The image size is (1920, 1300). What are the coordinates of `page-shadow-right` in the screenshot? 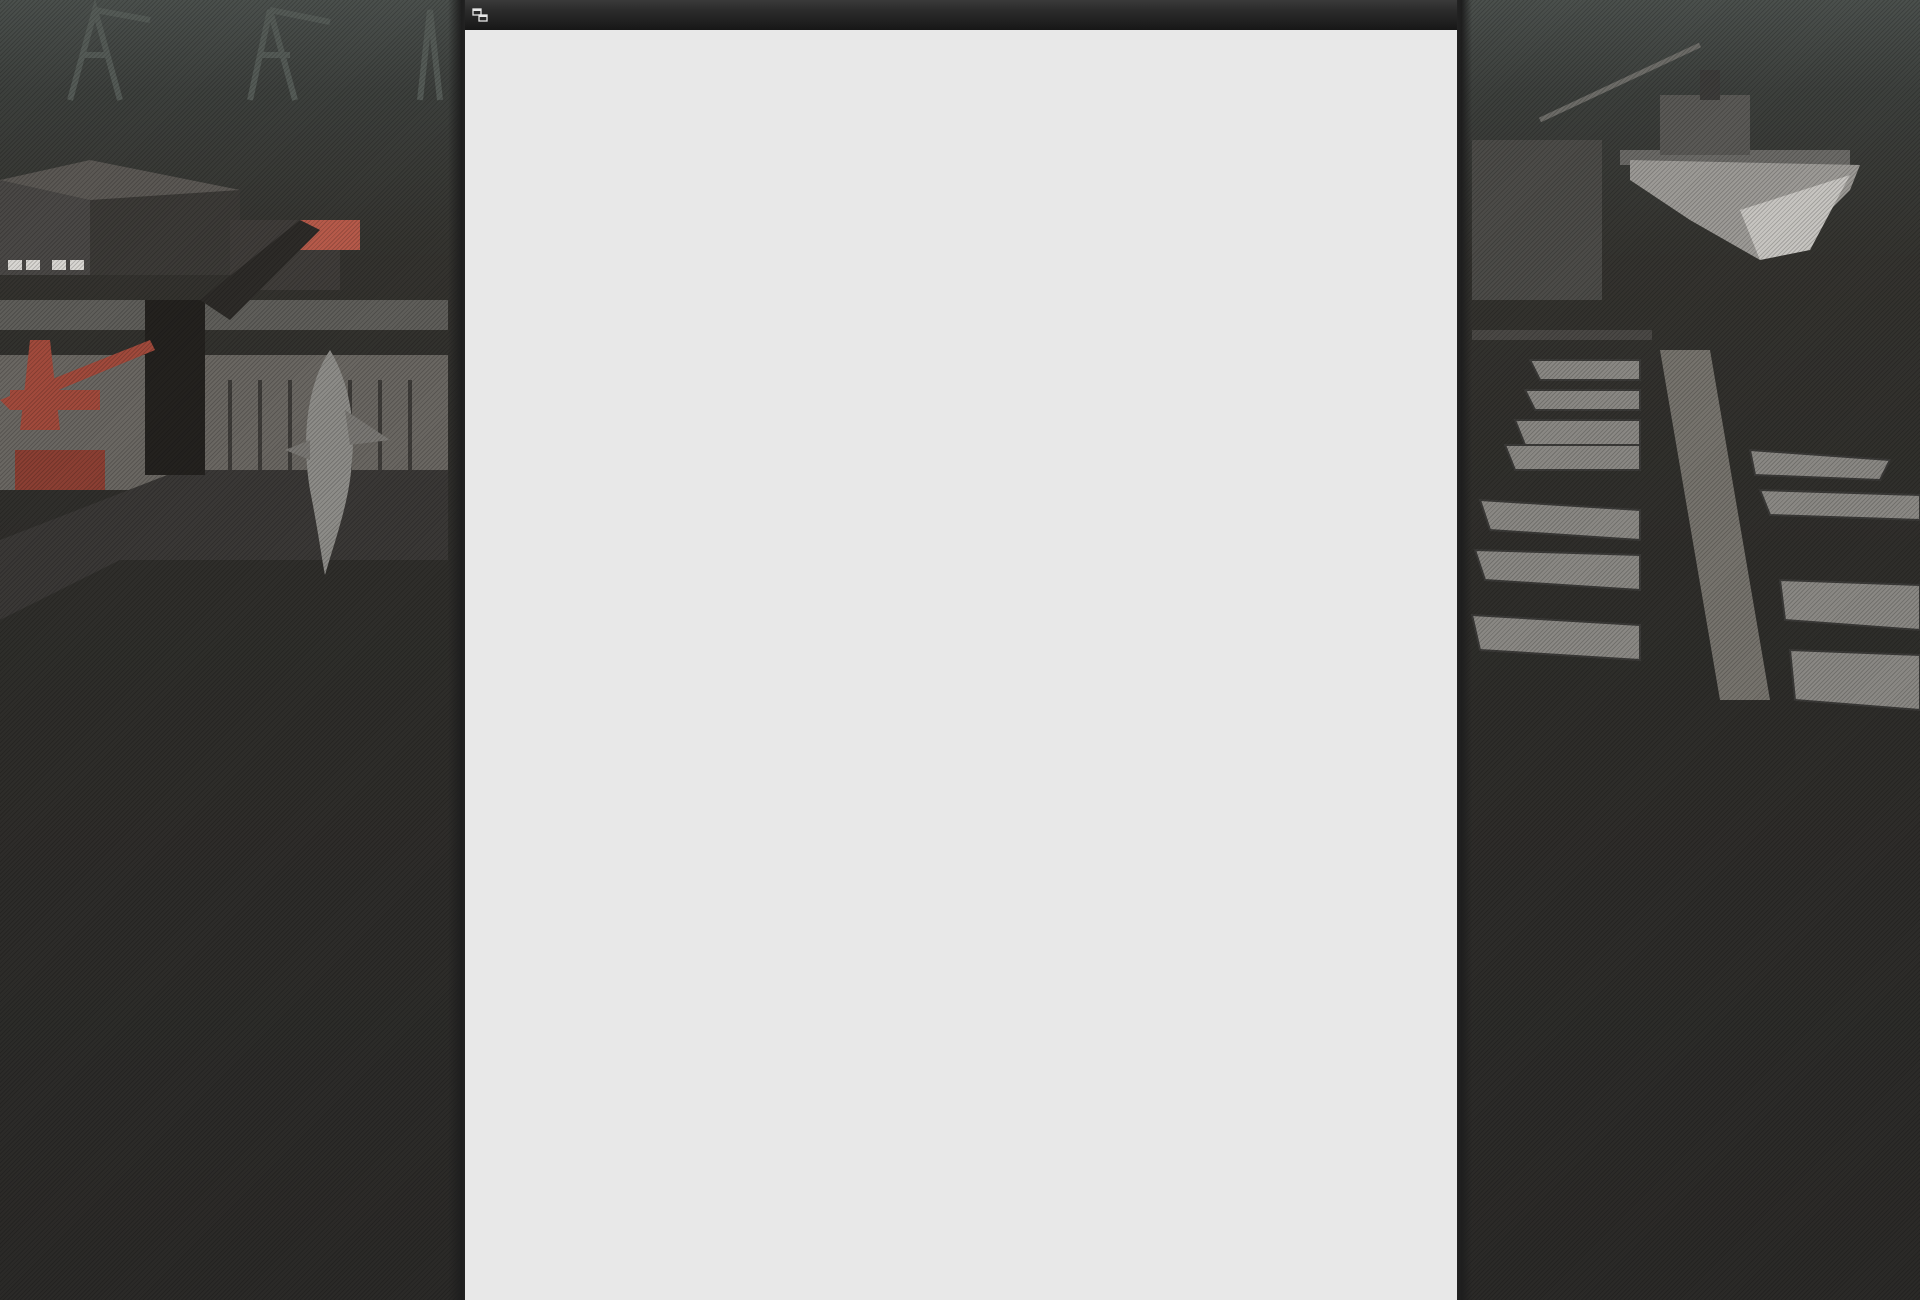 It's located at (1464, 650).